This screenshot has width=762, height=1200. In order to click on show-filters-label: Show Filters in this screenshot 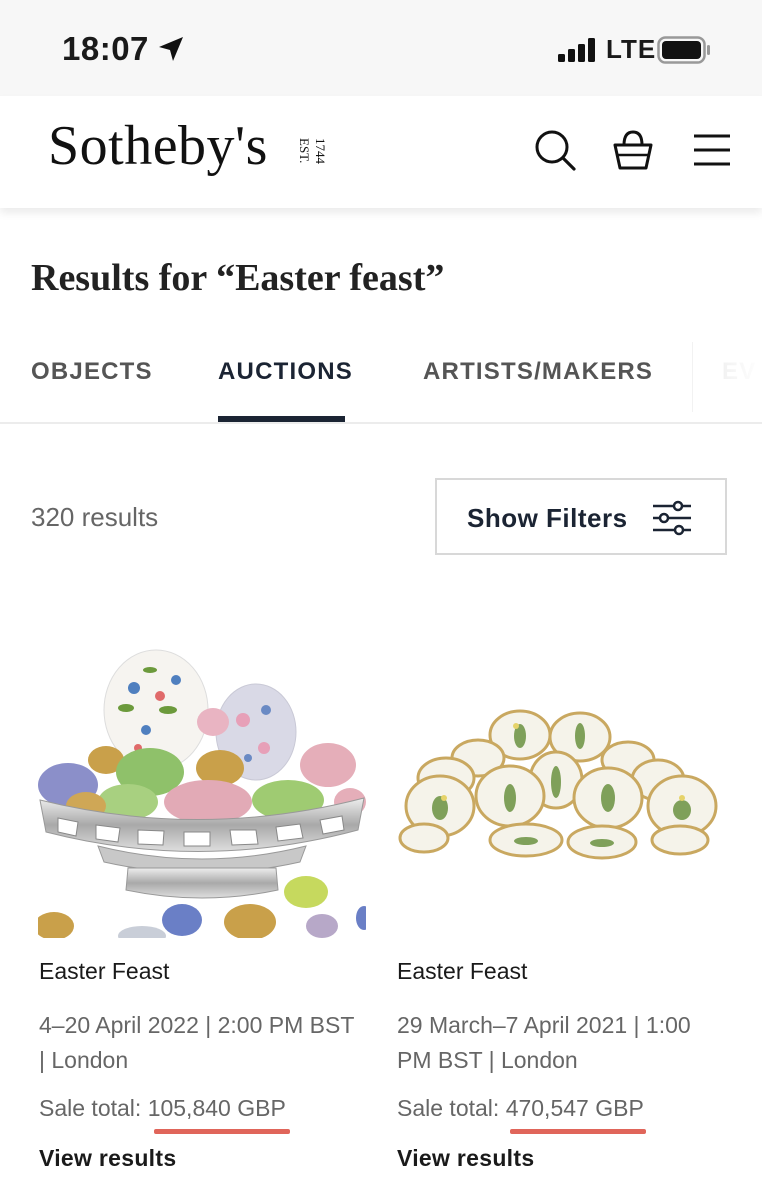, I will do `click(547, 518)`.